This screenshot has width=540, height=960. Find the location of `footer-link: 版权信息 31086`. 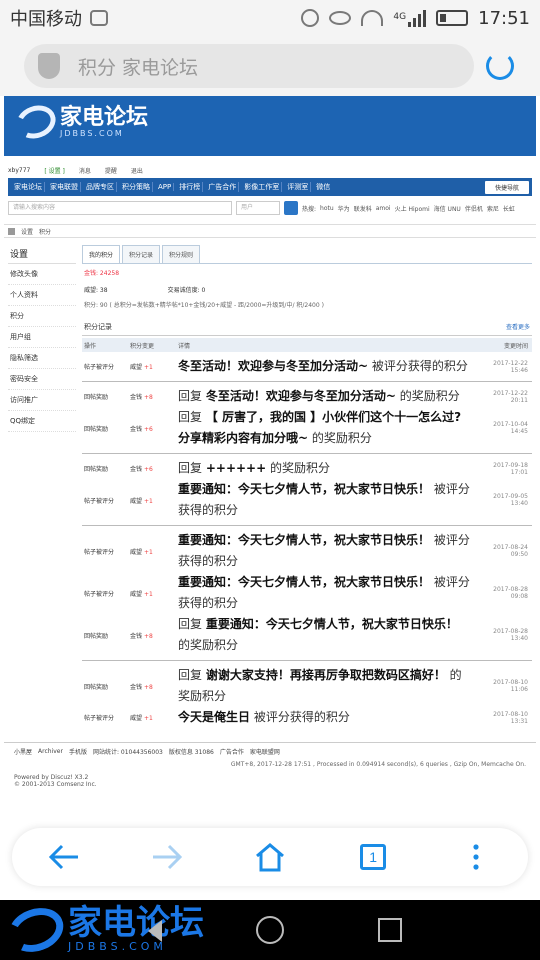

footer-link: 版权信息 31086 is located at coordinates (191, 751).